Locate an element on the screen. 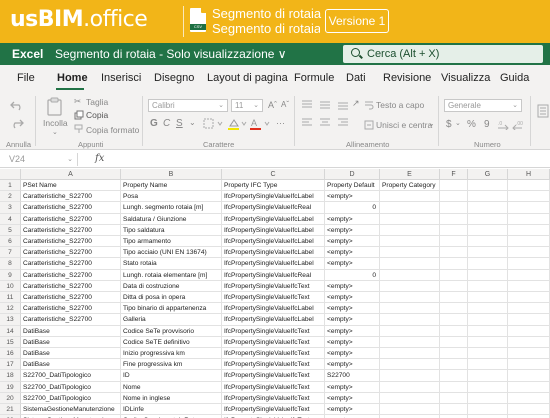 This screenshot has height=418, width=550. cell-g8 is located at coordinates (488, 264).